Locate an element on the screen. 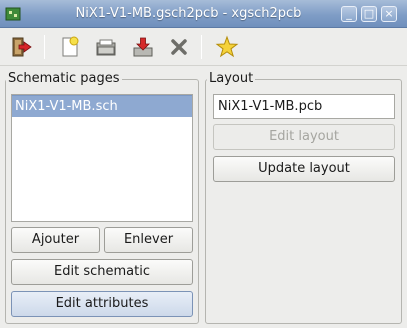 This screenshot has height=328, width=407. close-project-button is located at coordinates (179, 47).